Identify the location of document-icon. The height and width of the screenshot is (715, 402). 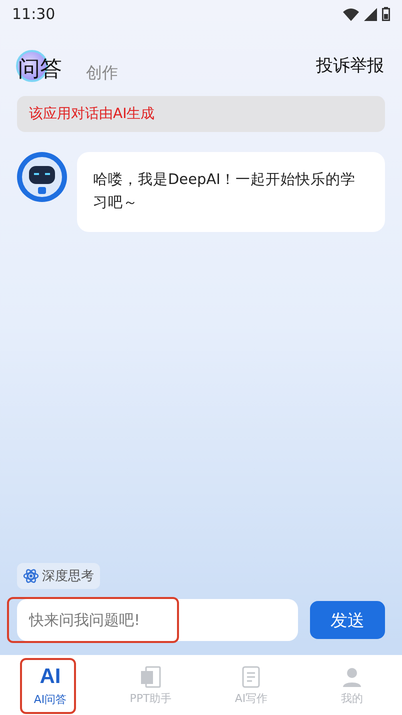
(251, 676).